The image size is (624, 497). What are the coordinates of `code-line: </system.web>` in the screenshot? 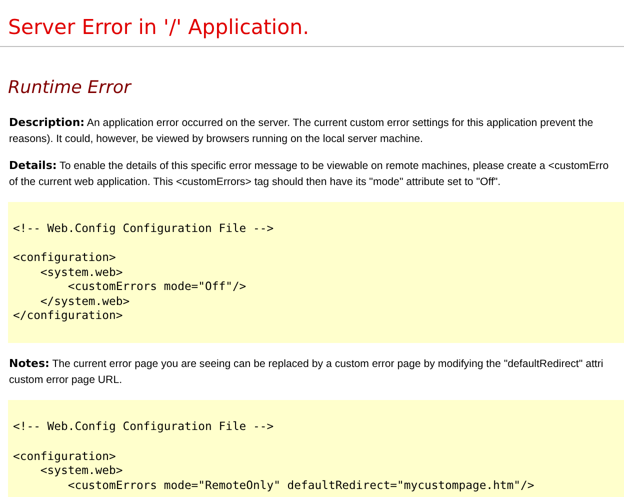 It's located at (84, 301).